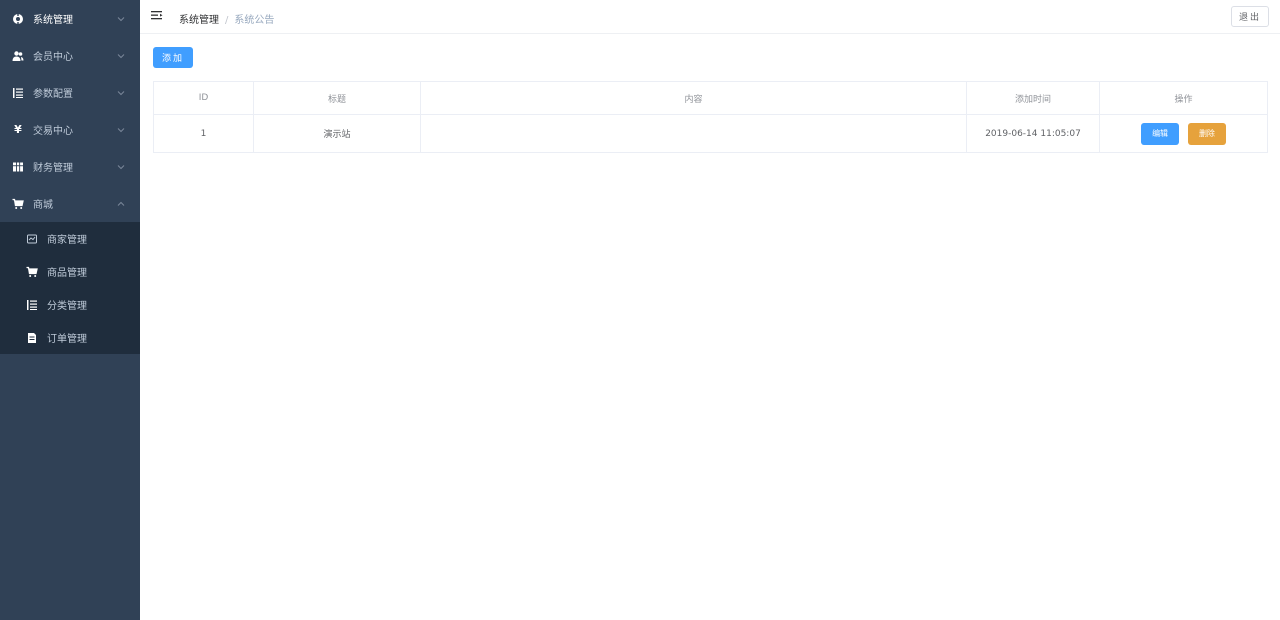 This screenshot has height=620, width=1280. Describe the element at coordinates (67, 273) in the screenshot. I see `submenu-item-label: 商品管理` at that location.